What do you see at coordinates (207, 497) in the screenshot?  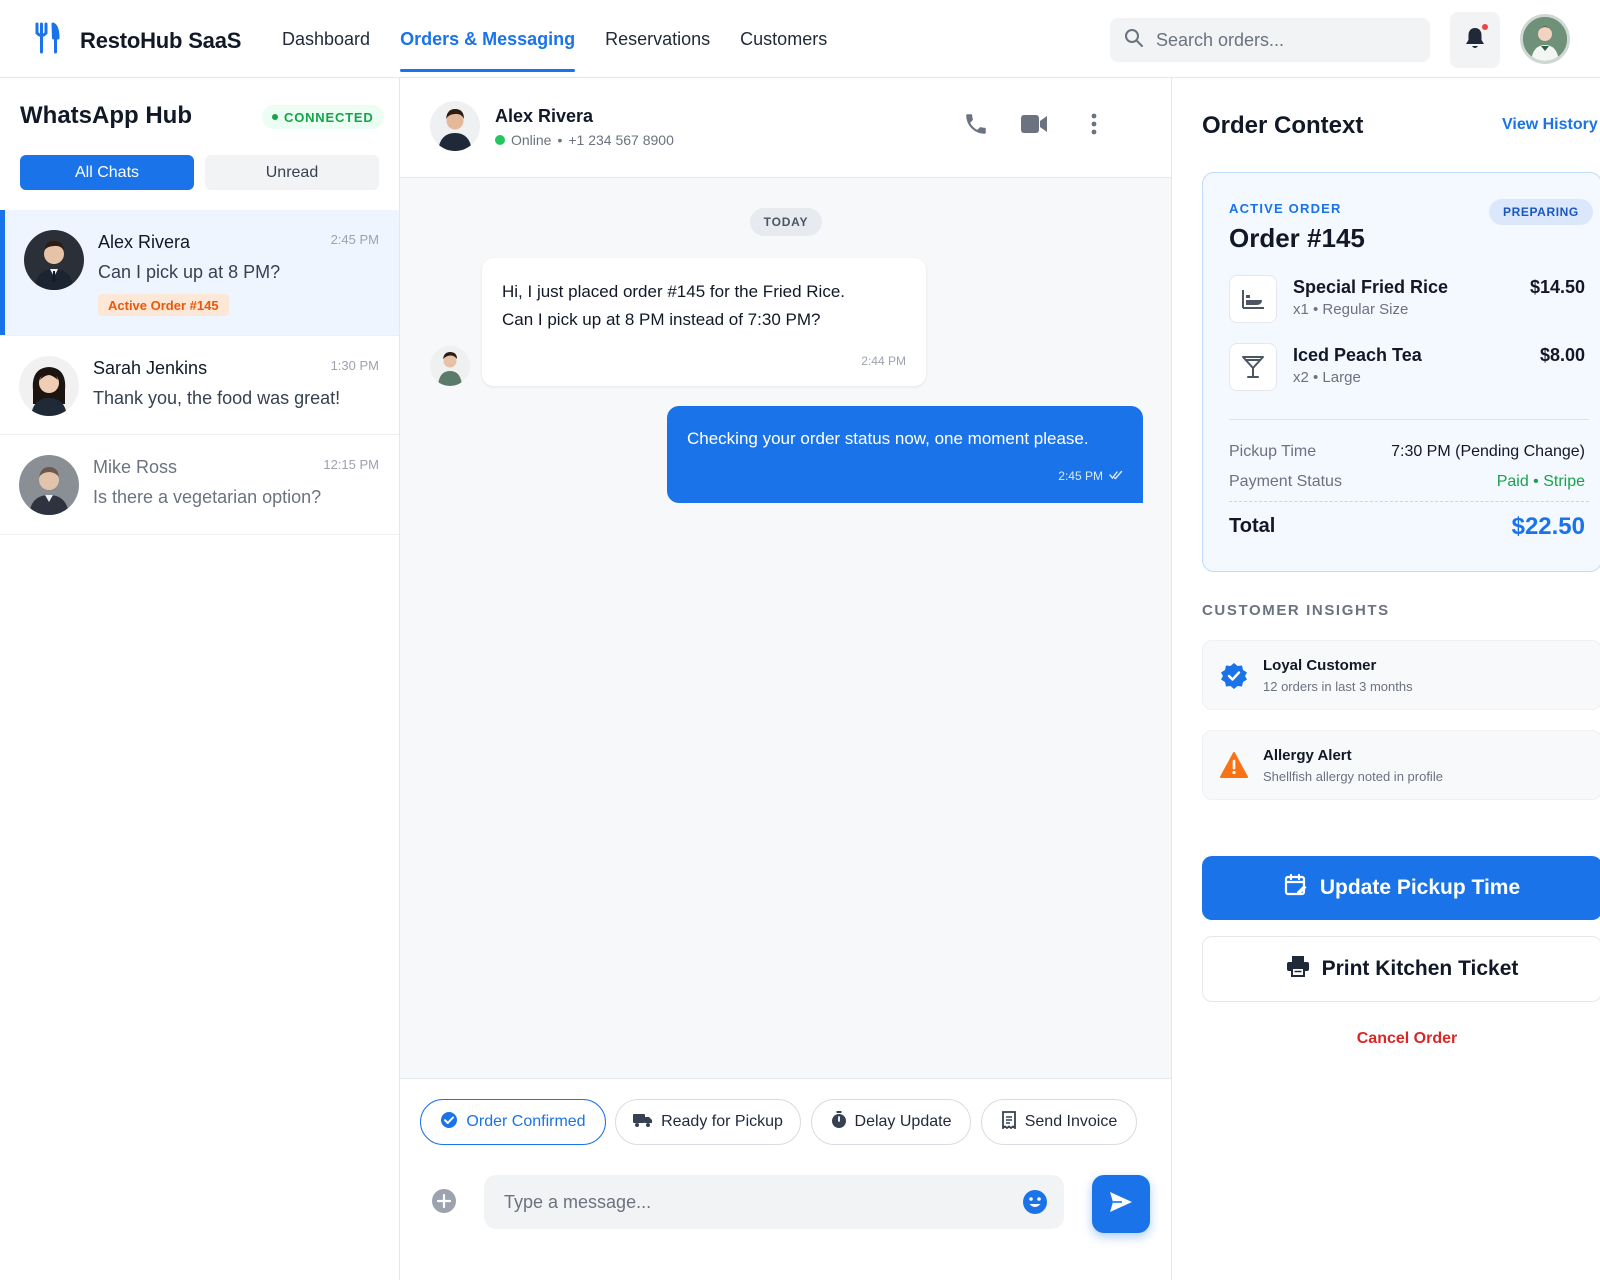 I see `chat-preview: Is there a vegetarian option?` at bounding box center [207, 497].